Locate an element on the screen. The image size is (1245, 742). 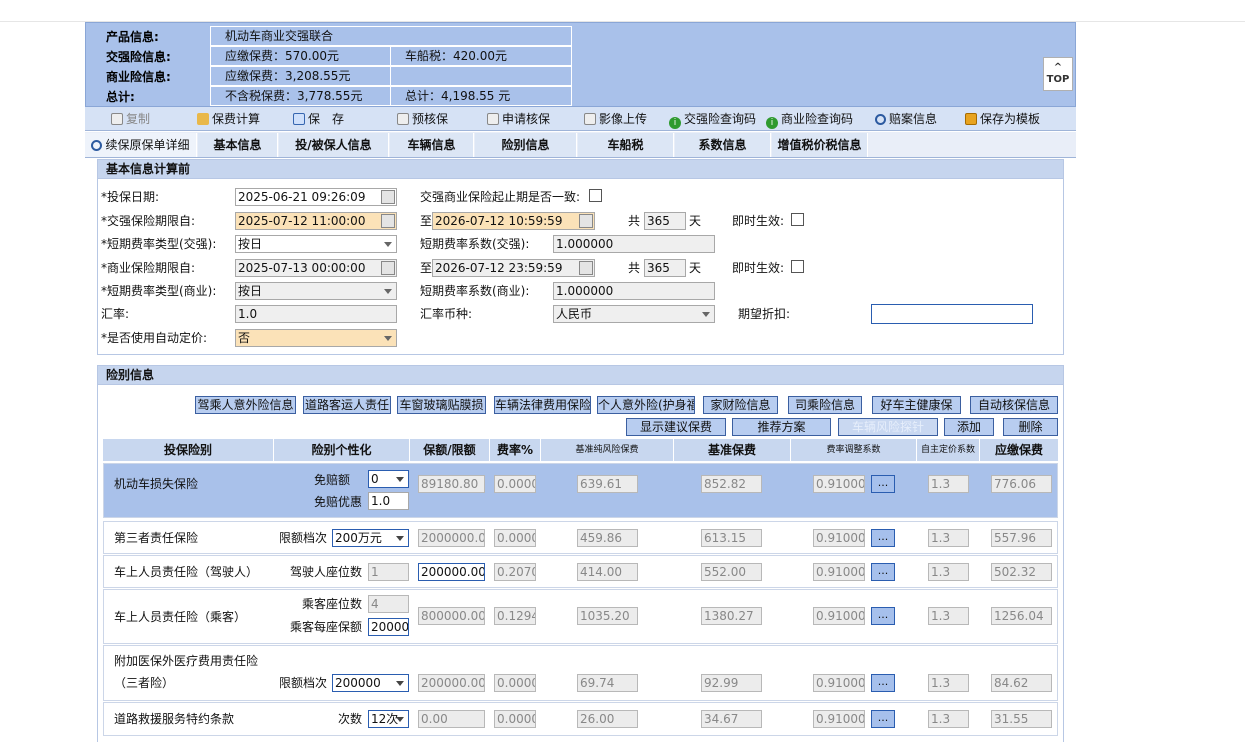
tab-vehicle: 车辆信息 is located at coordinates (432, 145).